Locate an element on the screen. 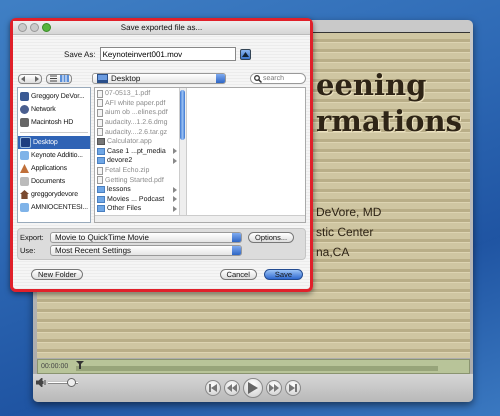 The width and height of the screenshot is (500, 416). fast-forward-icon is located at coordinates (274, 388).